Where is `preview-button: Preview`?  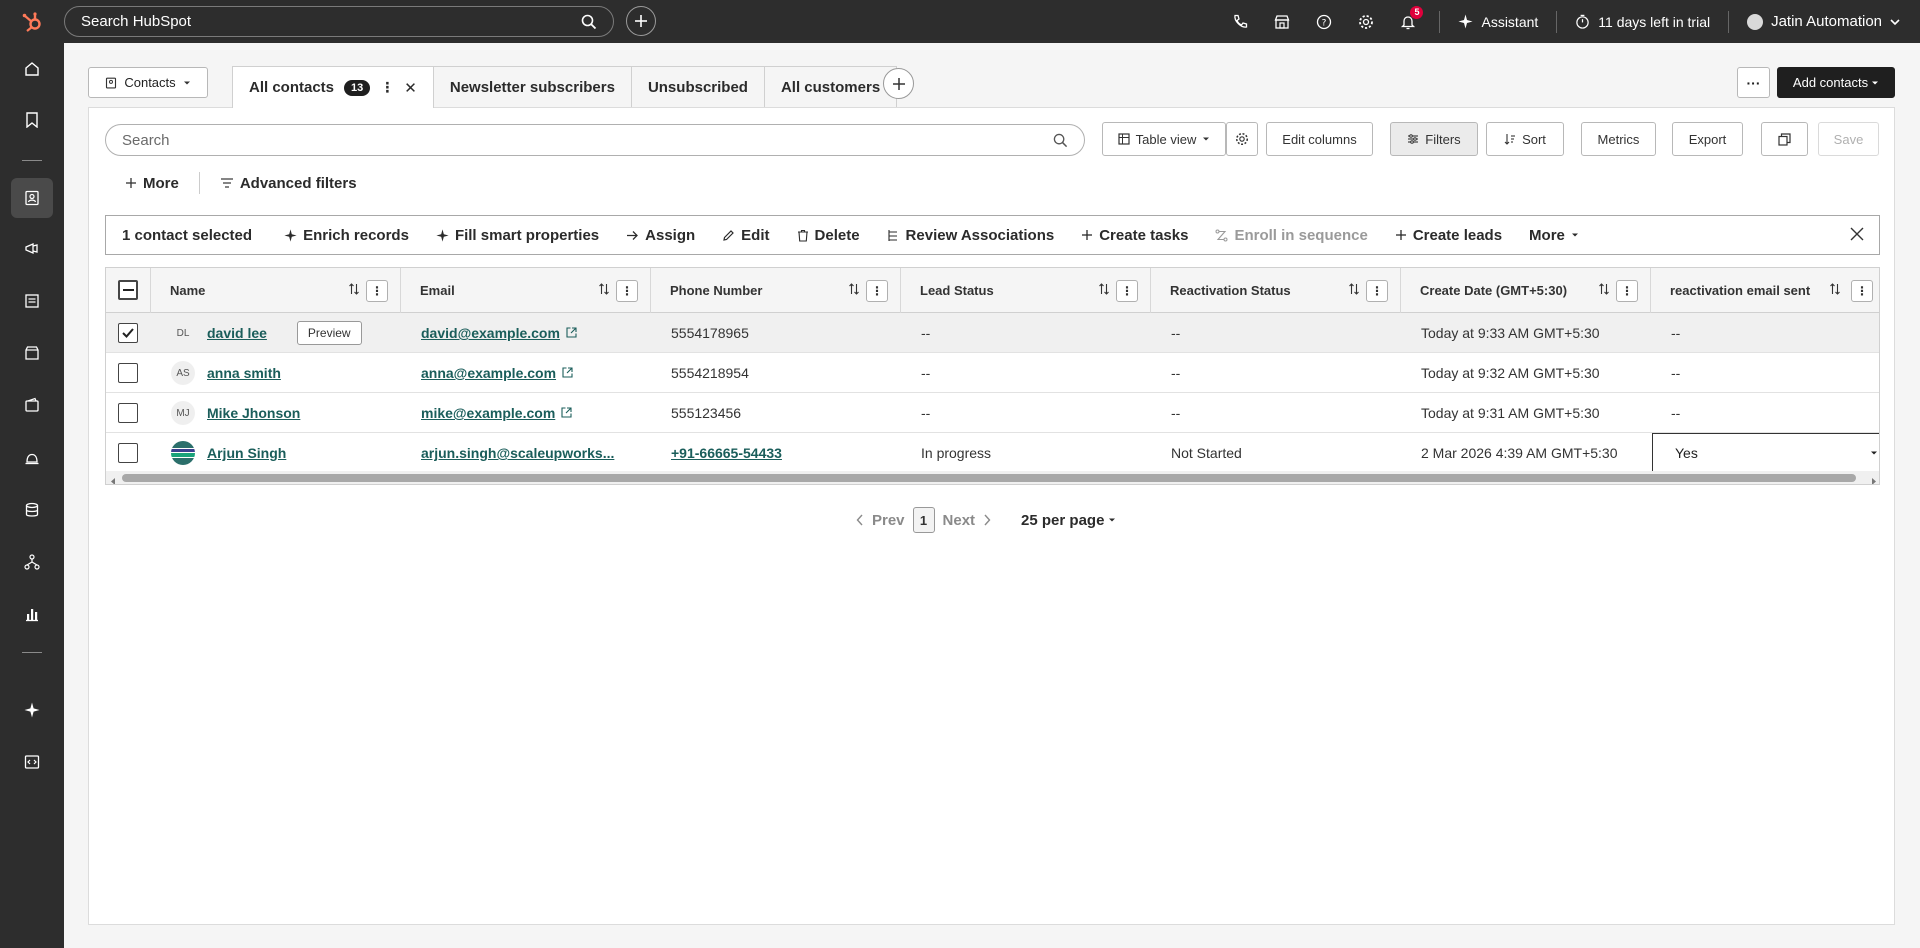
preview-button: Preview is located at coordinates (329, 333).